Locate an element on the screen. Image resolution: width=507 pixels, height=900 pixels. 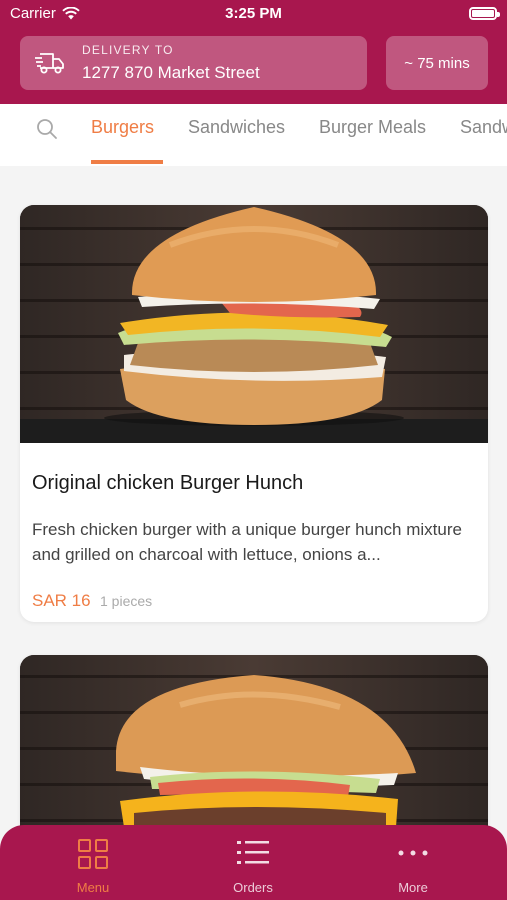
status-time: 3:25 PM is located at coordinates (253, 13).